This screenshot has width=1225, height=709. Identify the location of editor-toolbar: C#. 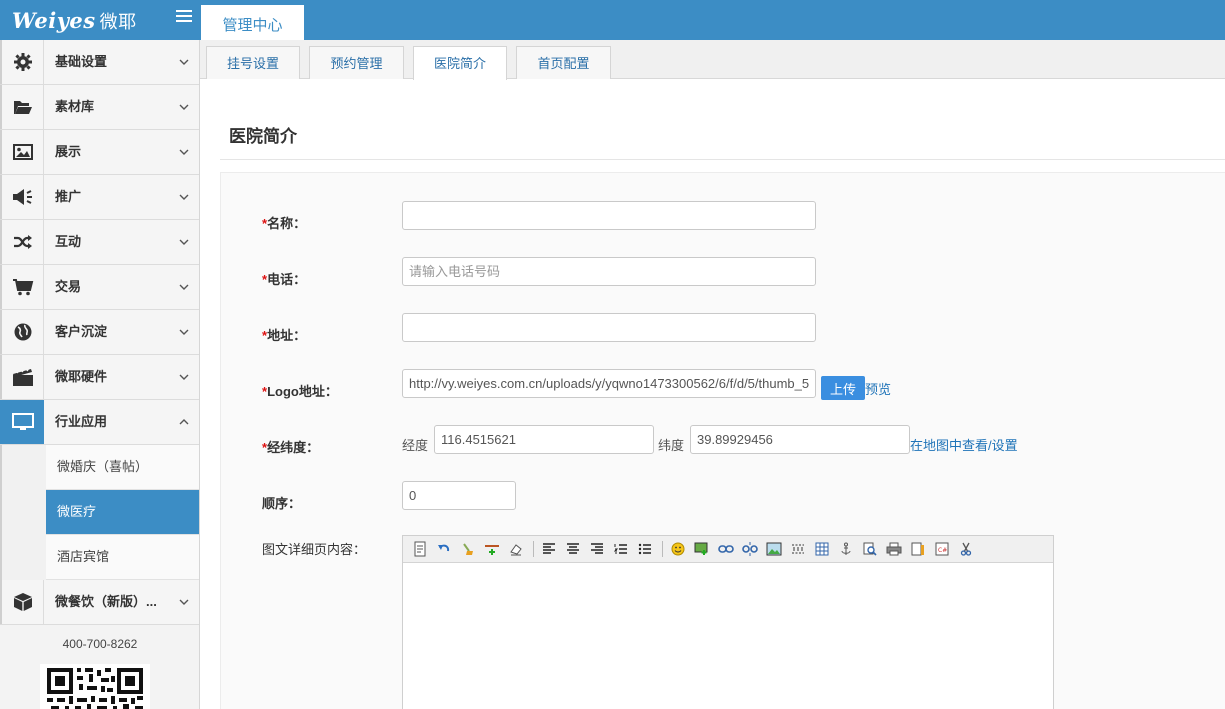
(728, 549).